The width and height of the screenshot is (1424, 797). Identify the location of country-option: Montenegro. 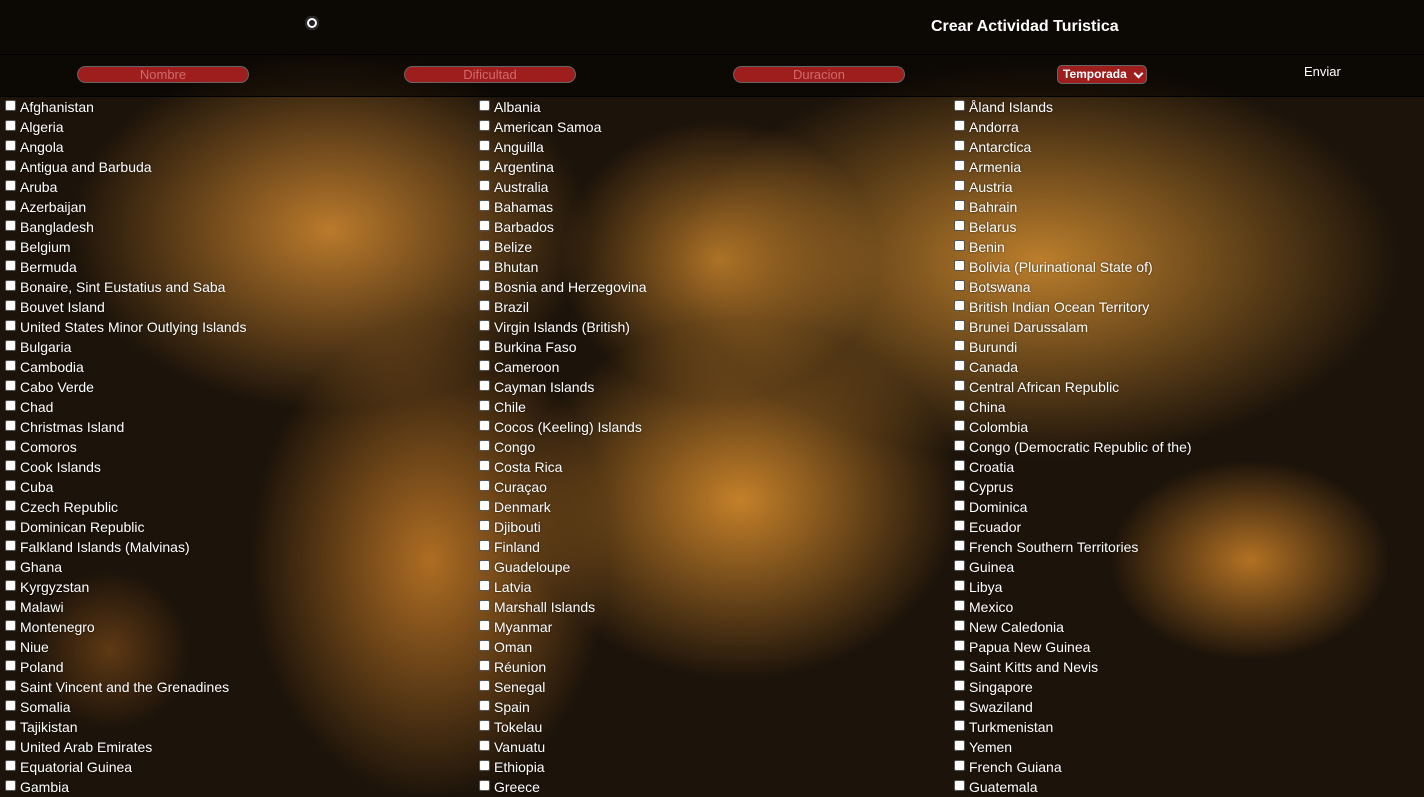
(125, 627).